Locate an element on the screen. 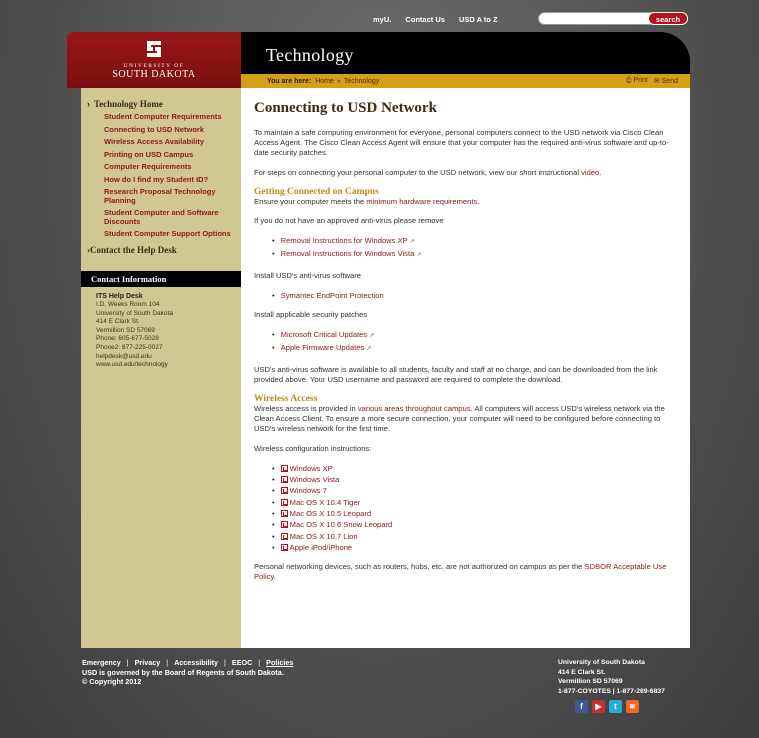 This screenshot has height=738, width=759. twitter-icon: t is located at coordinates (615, 706).